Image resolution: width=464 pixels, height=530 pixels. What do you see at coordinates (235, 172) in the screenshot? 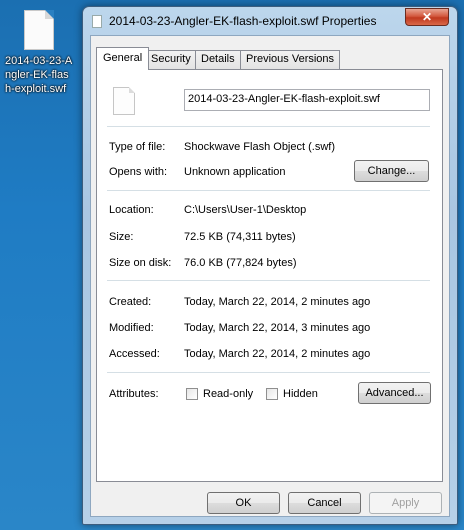
I see `opens-with-value: Unknown application` at bounding box center [235, 172].